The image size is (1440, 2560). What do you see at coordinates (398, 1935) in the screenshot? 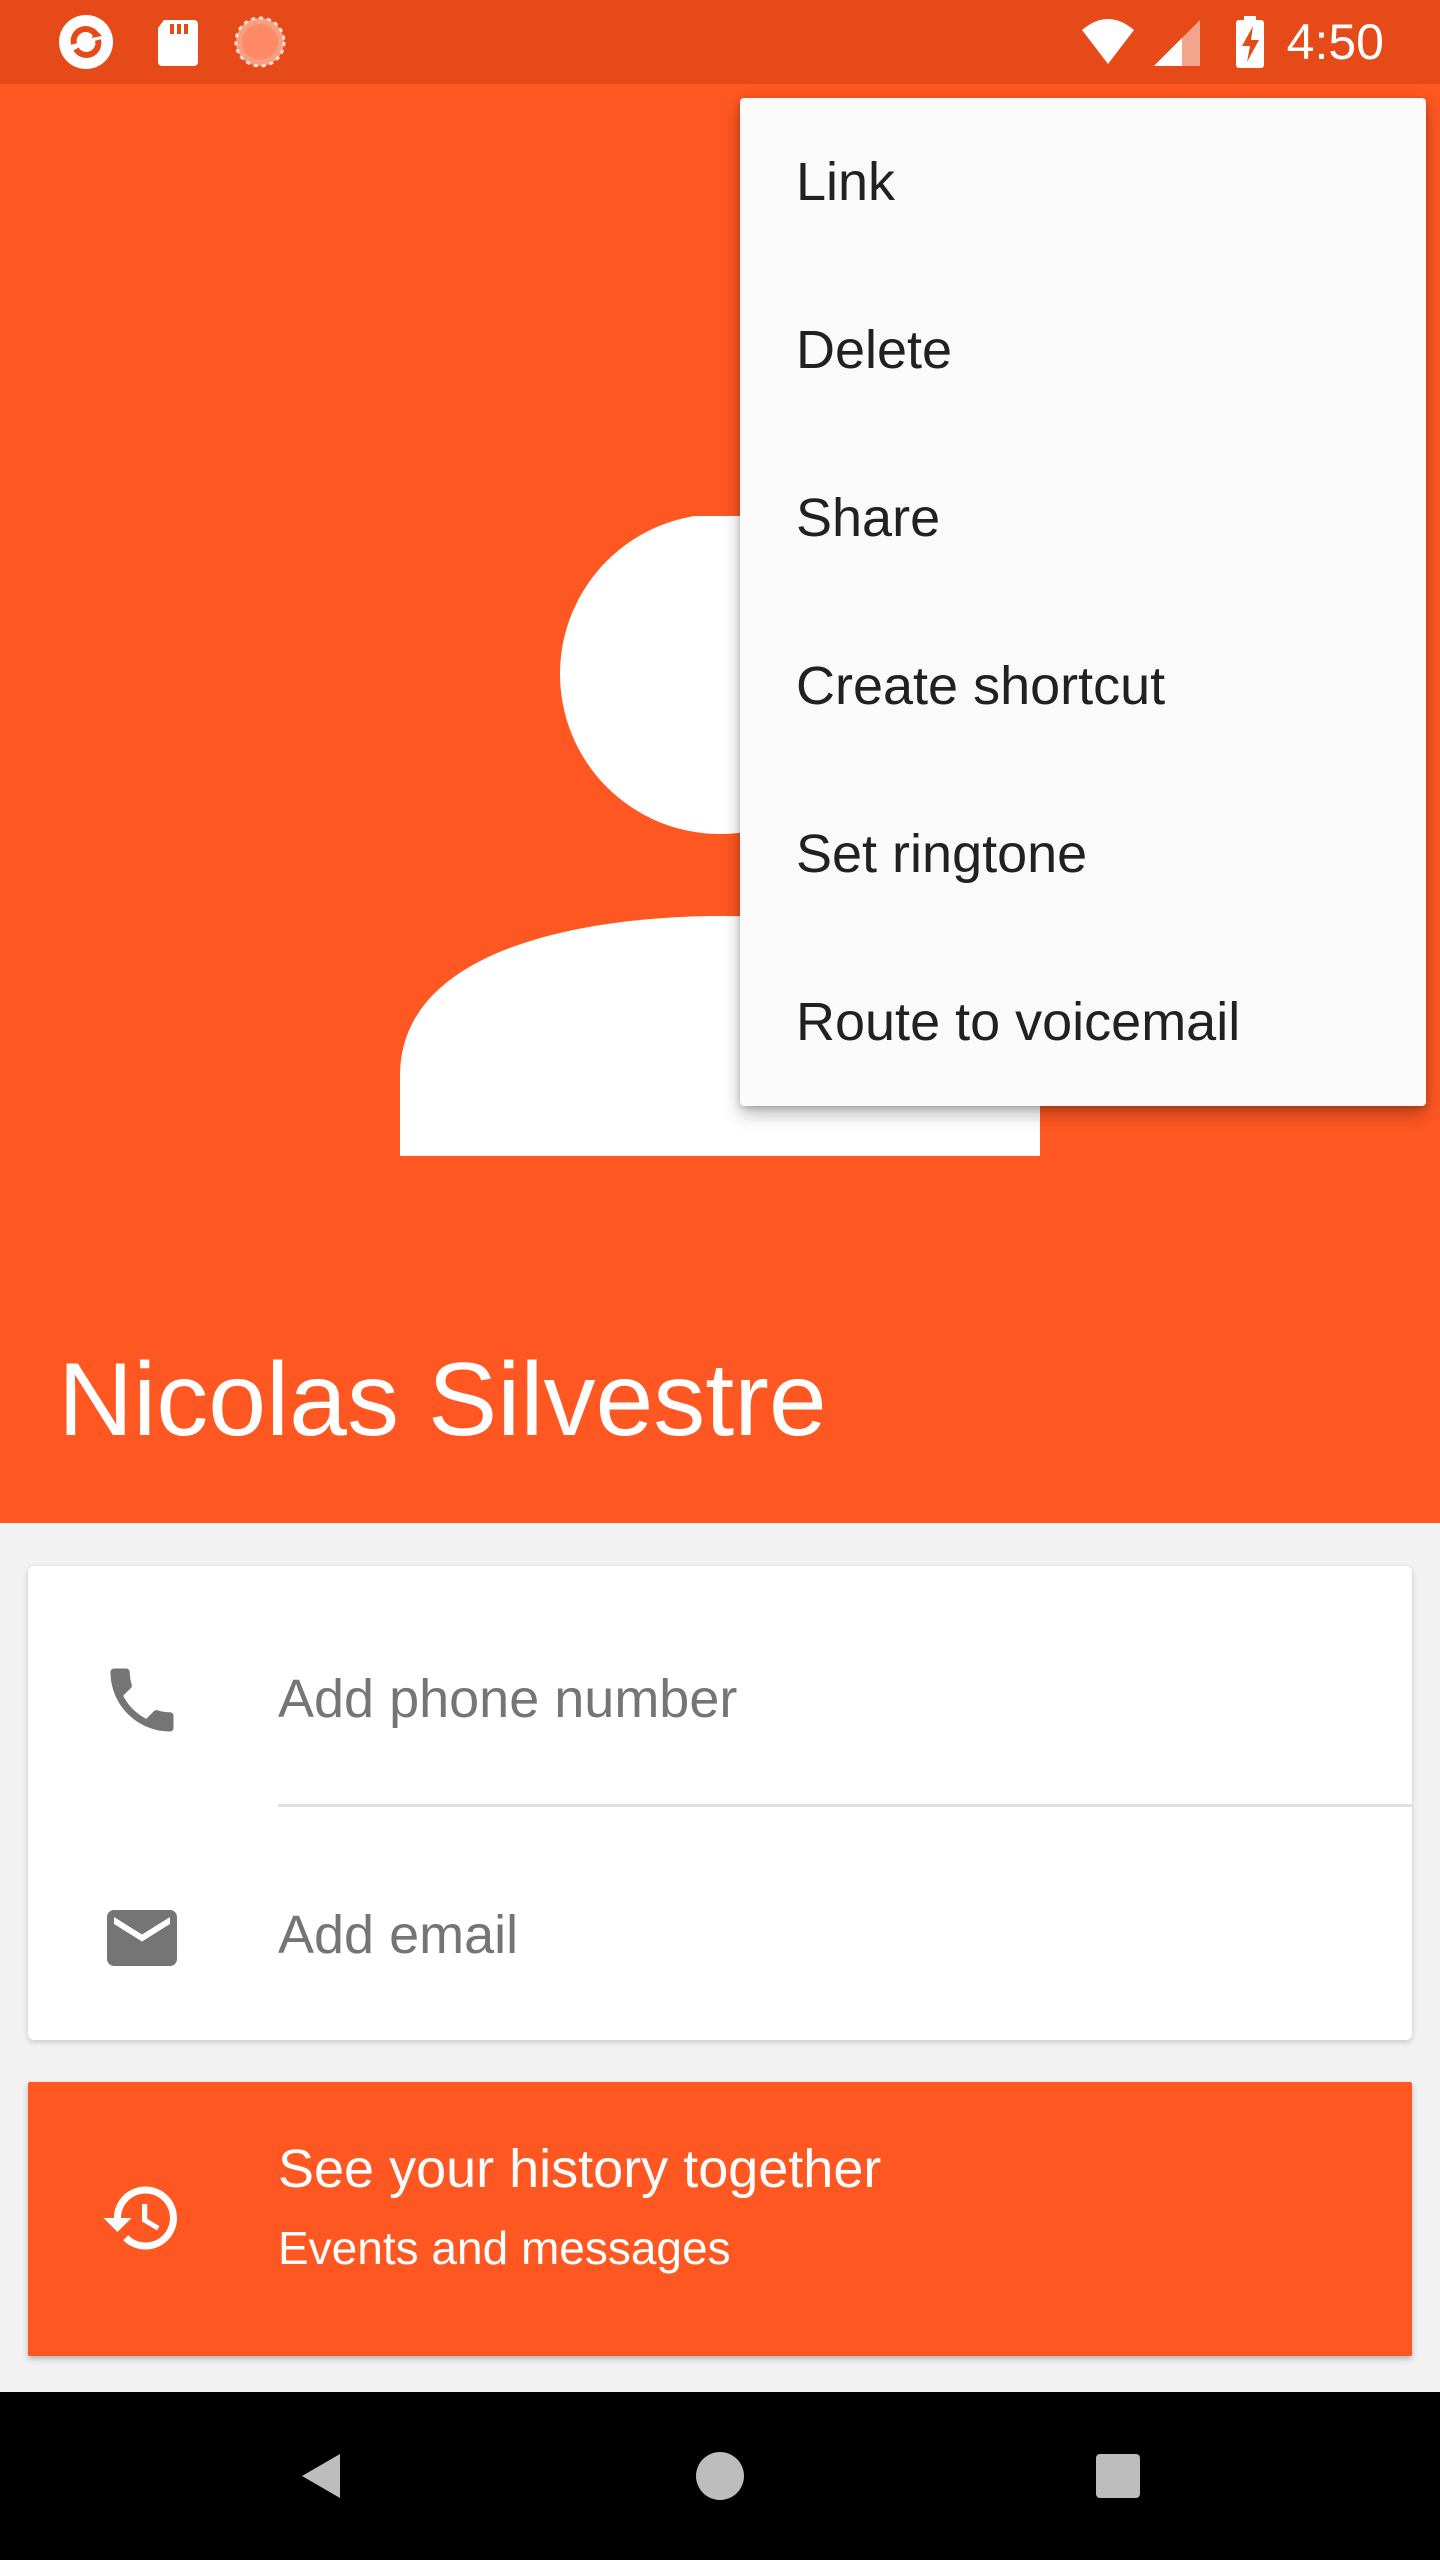
I see `add-email-placeholder: Add email` at bounding box center [398, 1935].